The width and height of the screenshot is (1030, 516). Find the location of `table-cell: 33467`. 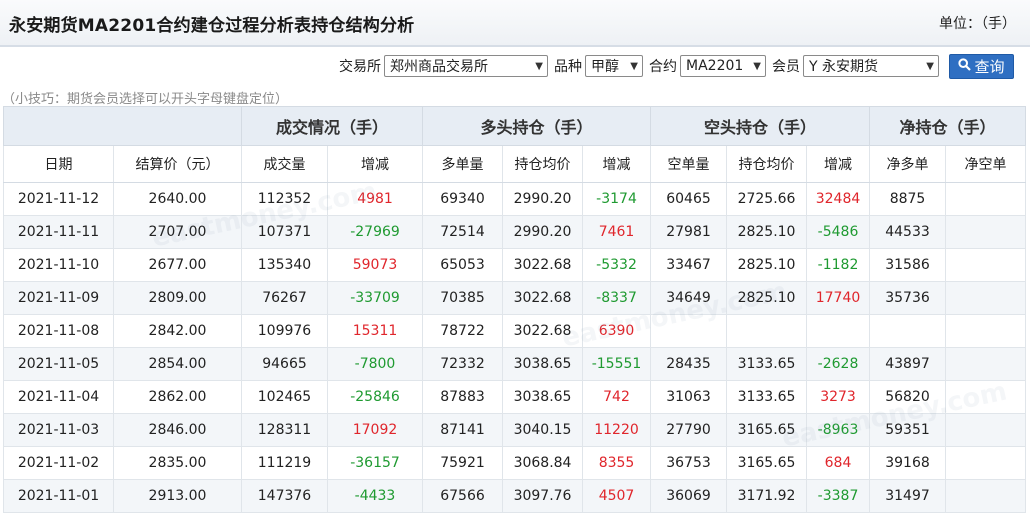

table-cell: 33467 is located at coordinates (689, 265).